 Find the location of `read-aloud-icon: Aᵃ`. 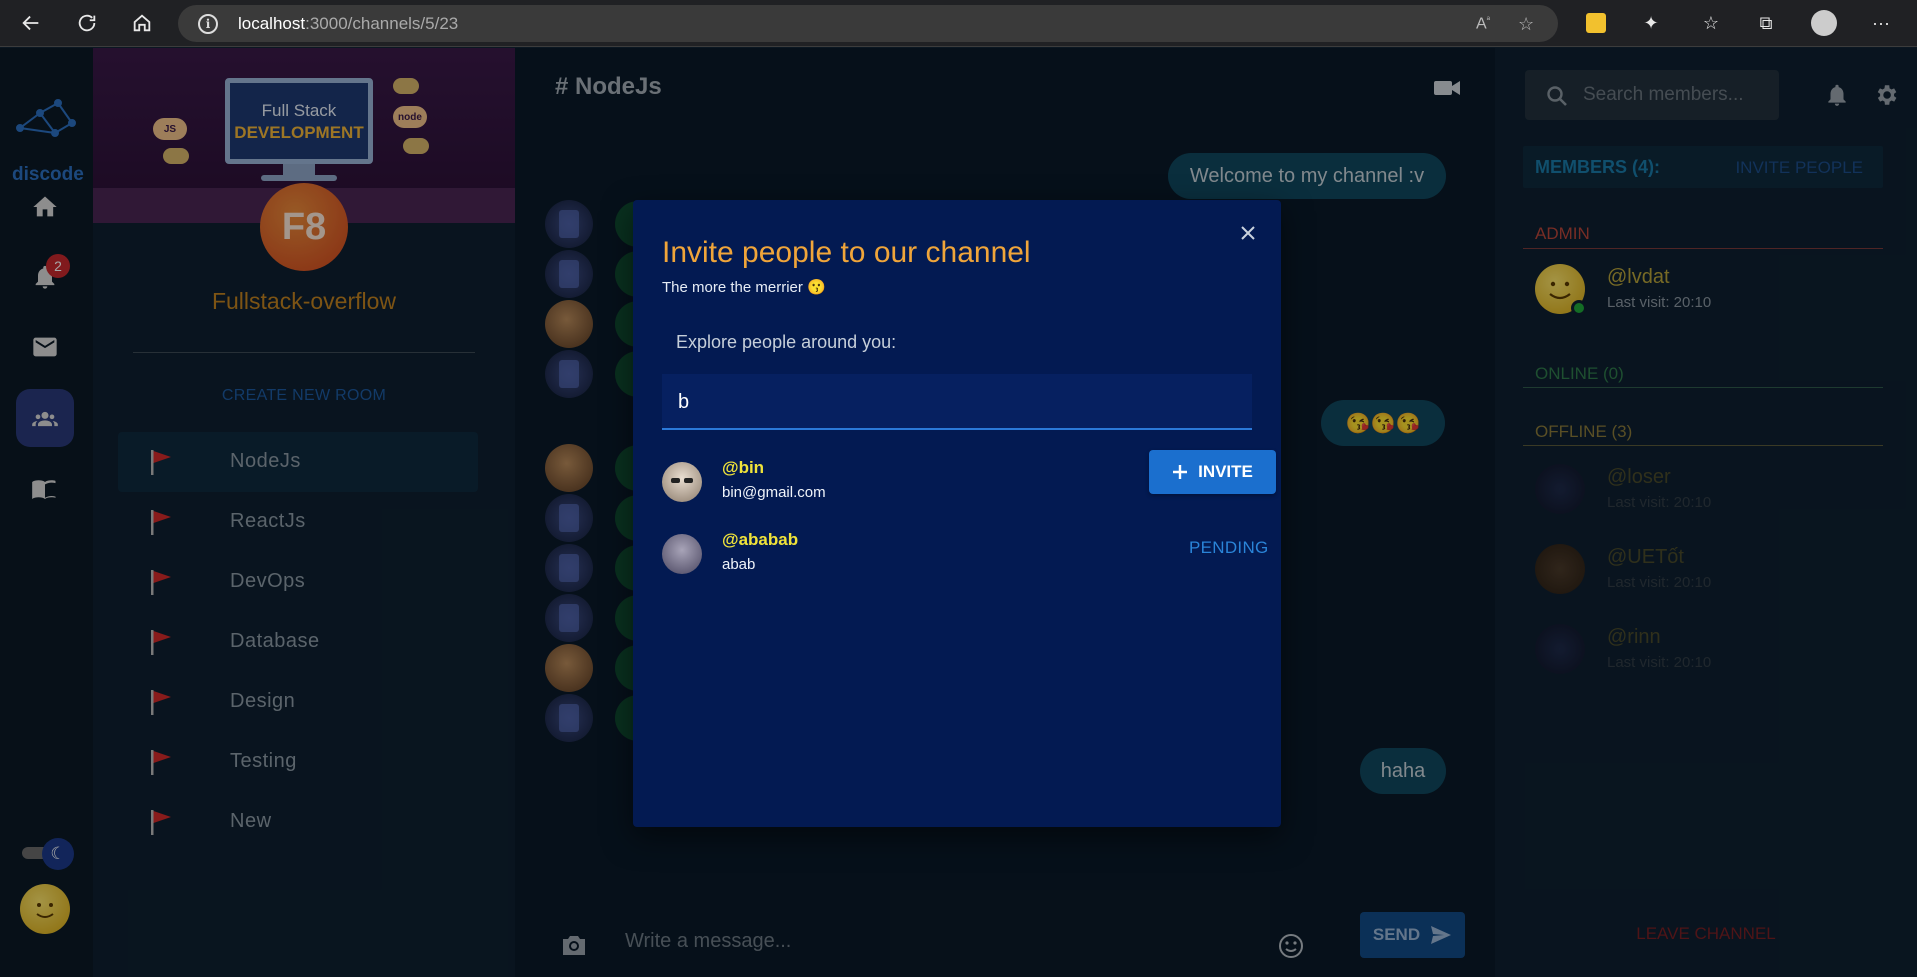

read-aloud-icon: Aᵃ is located at coordinates (1483, 23).